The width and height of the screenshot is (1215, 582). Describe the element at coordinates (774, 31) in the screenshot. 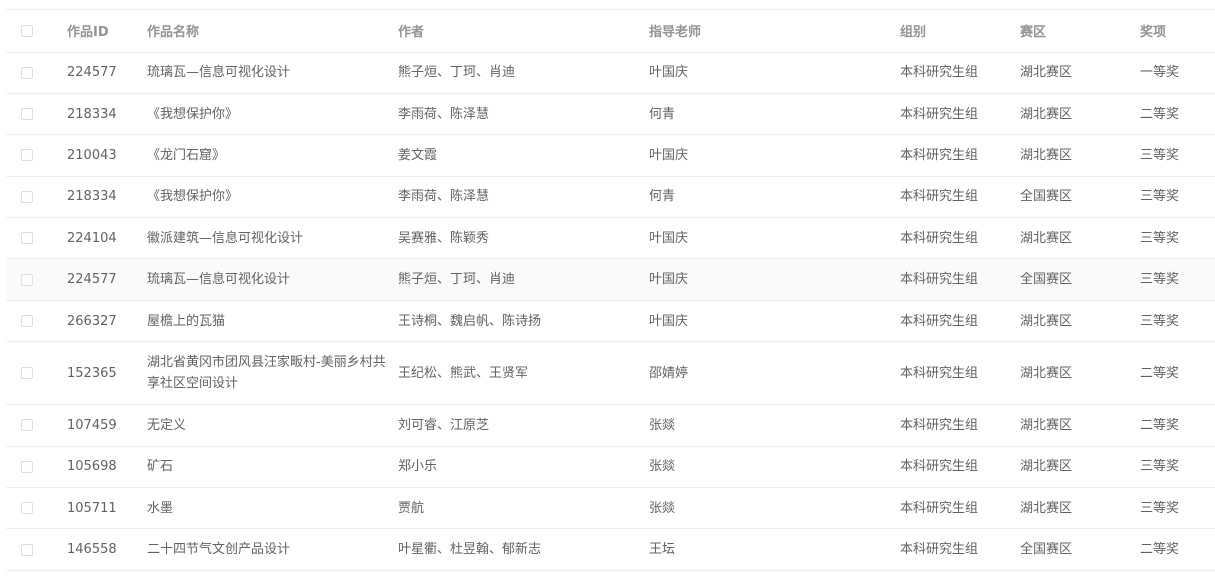

I see `header-advisor: 指导老师` at that location.